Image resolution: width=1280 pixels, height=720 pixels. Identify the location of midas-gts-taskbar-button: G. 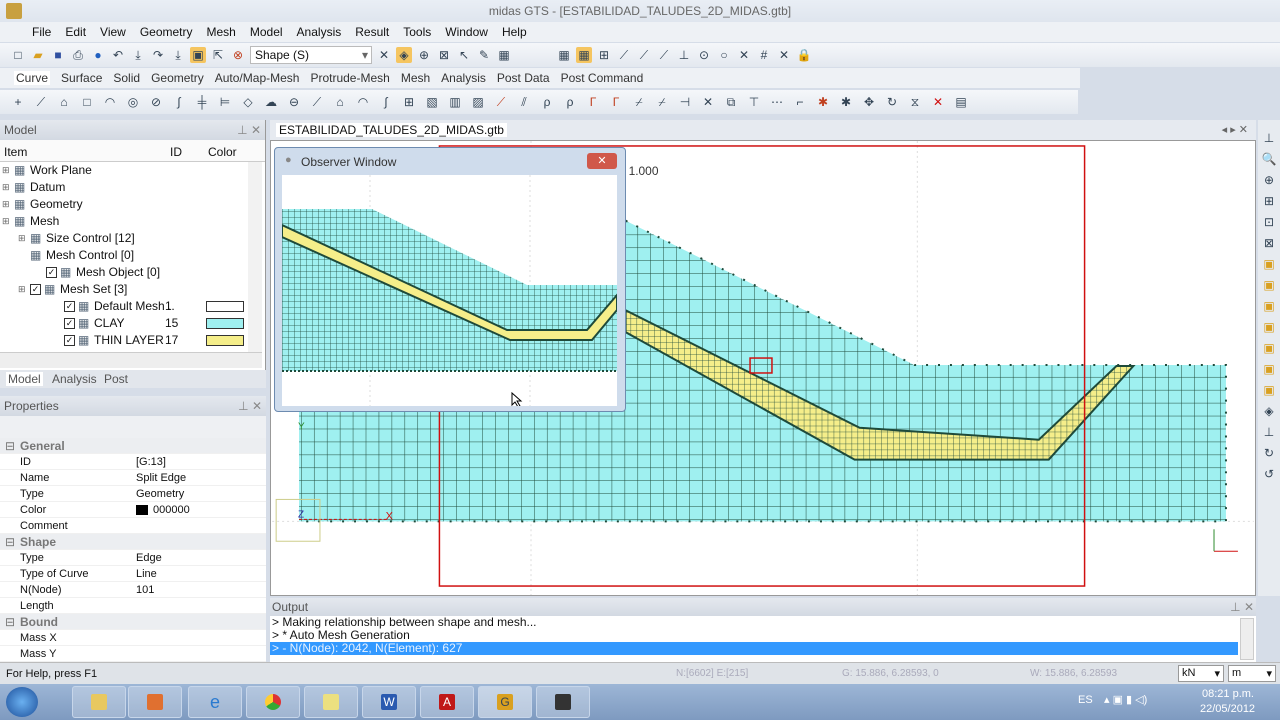
(505, 702).